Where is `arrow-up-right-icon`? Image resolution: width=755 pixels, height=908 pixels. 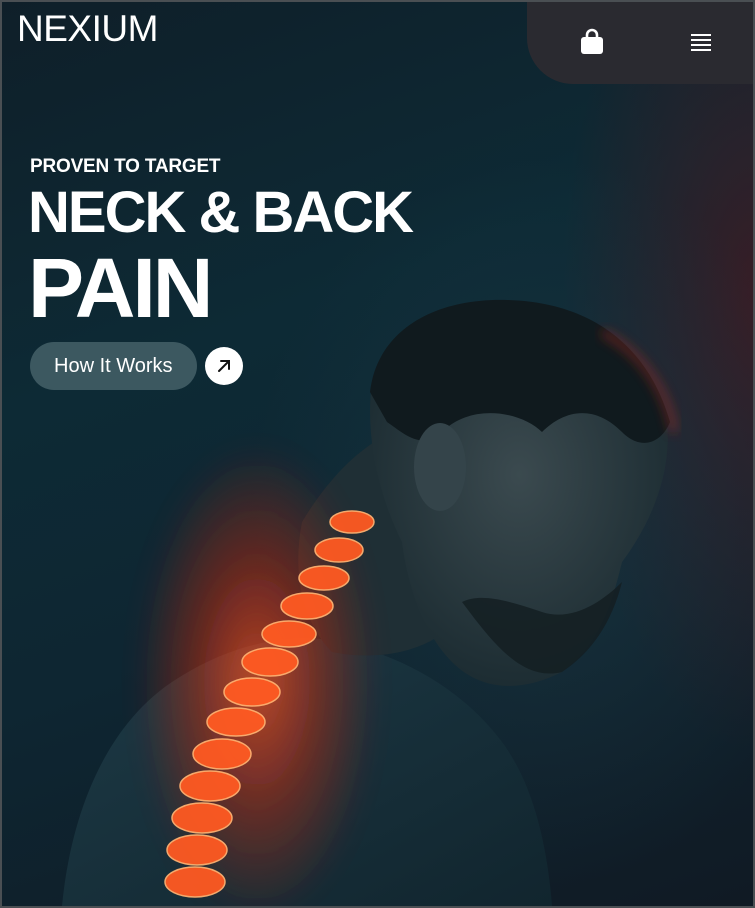
arrow-up-right-icon is located at coordinates (223, 366).